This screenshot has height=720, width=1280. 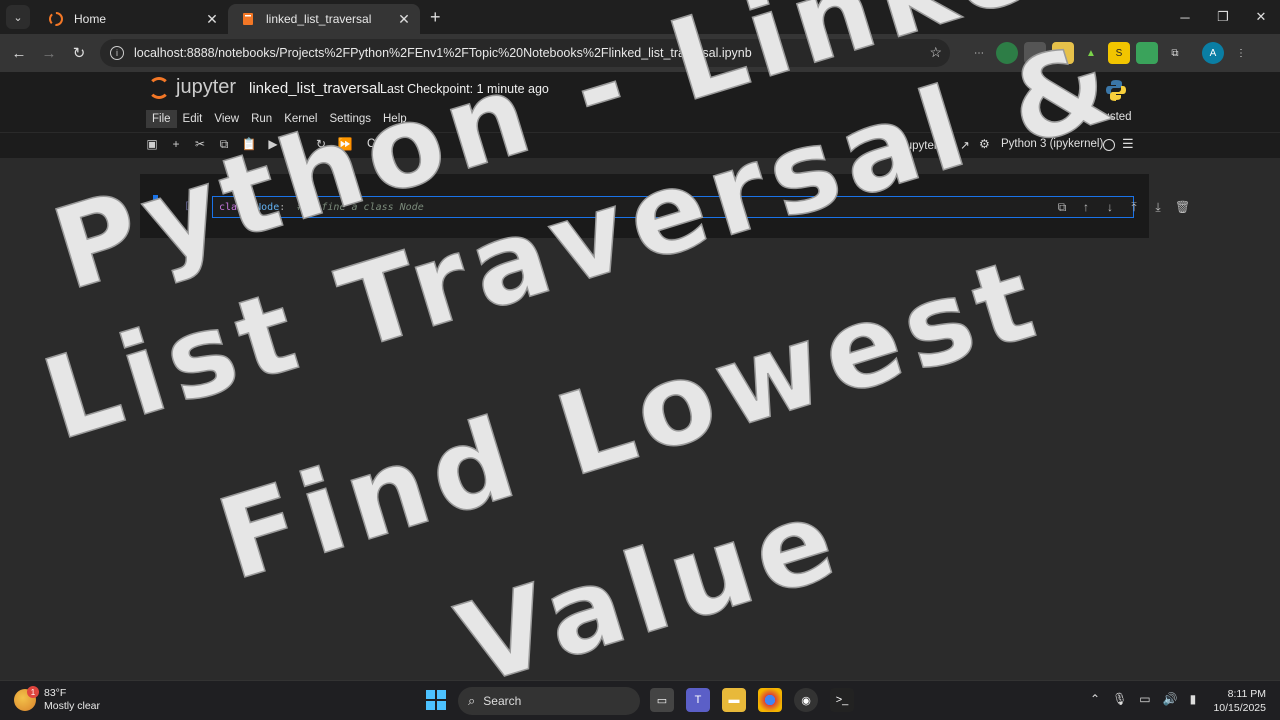 What do you see at coordinates (752, 700) in the screenshot?
I see `taskbar-apps: ▭ T ▬ ◉ >_` at bounding box center [752, 700].